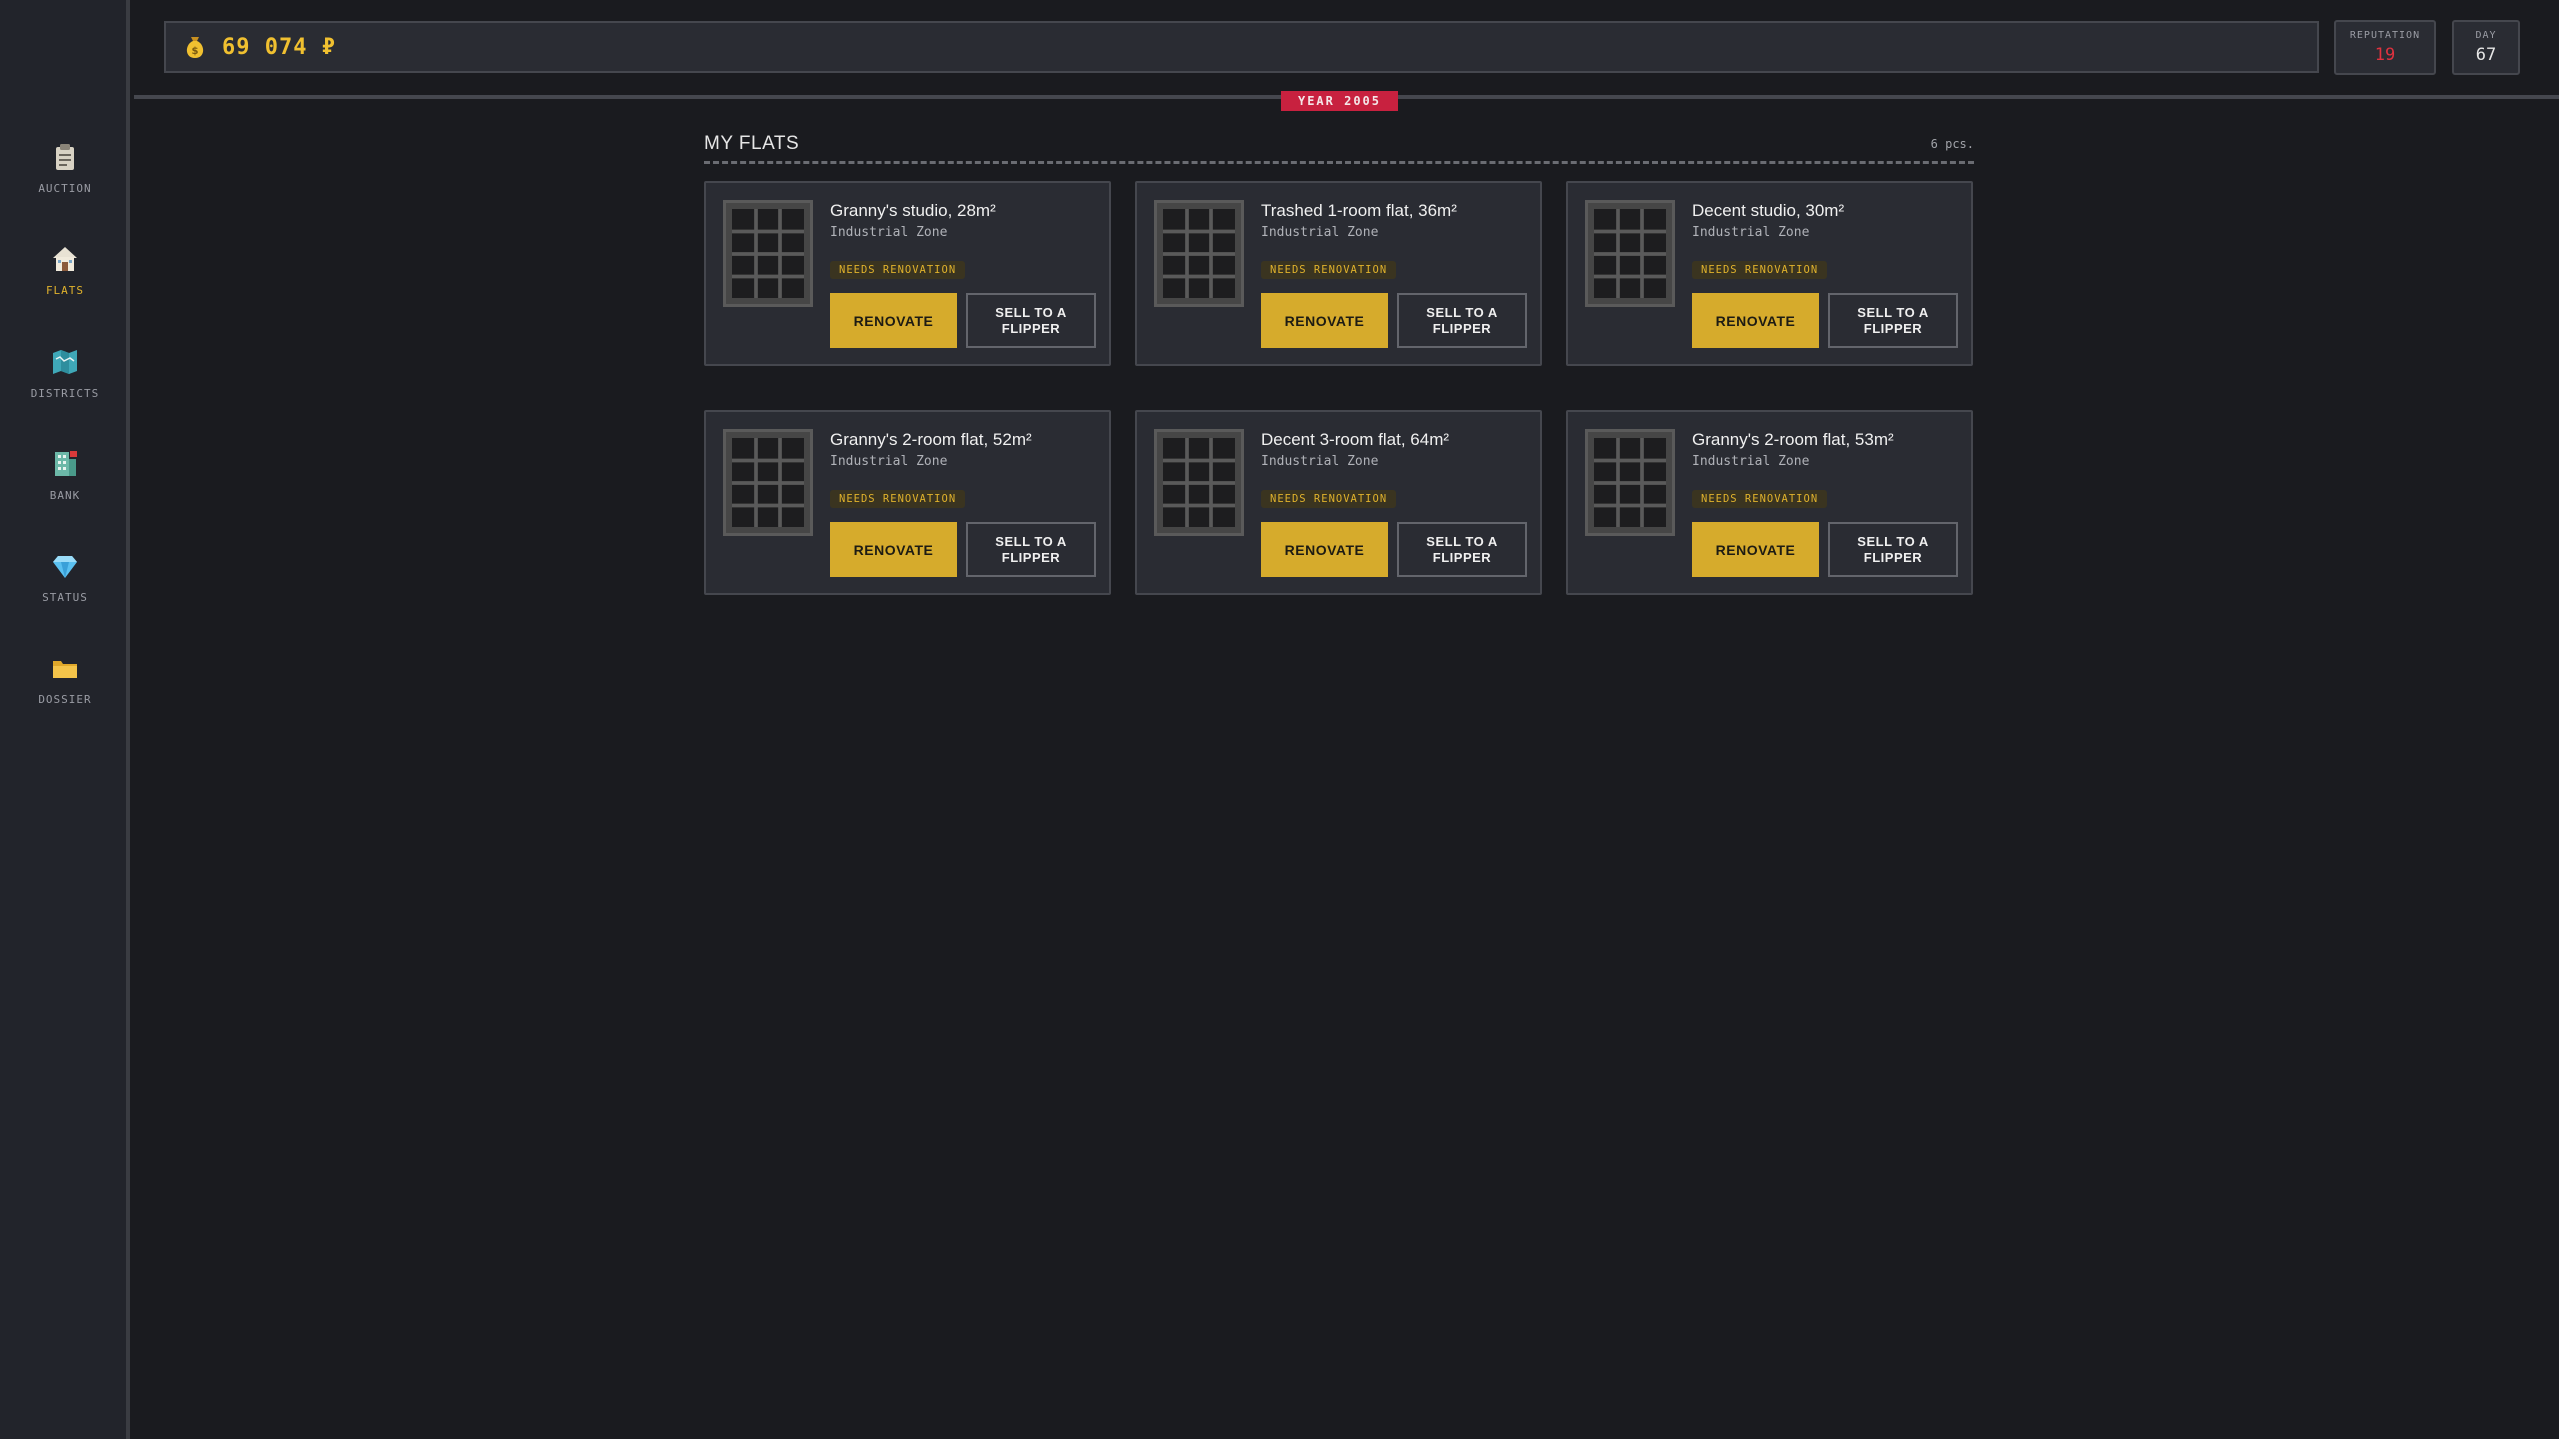 The height and width of the screenshot is (1439, 2559). I want to click on clipboard-icon, so click(65, 157).